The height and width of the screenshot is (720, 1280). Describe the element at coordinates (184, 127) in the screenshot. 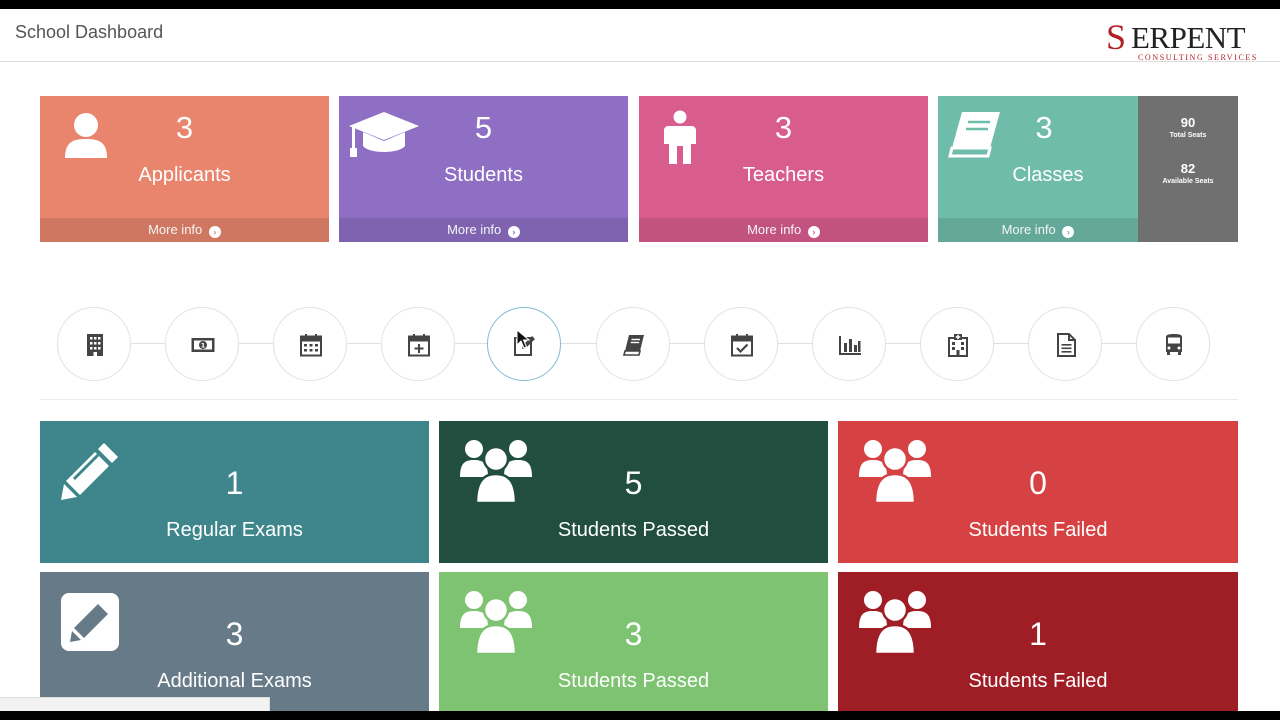

I see `applicants-count: 3` at that location.